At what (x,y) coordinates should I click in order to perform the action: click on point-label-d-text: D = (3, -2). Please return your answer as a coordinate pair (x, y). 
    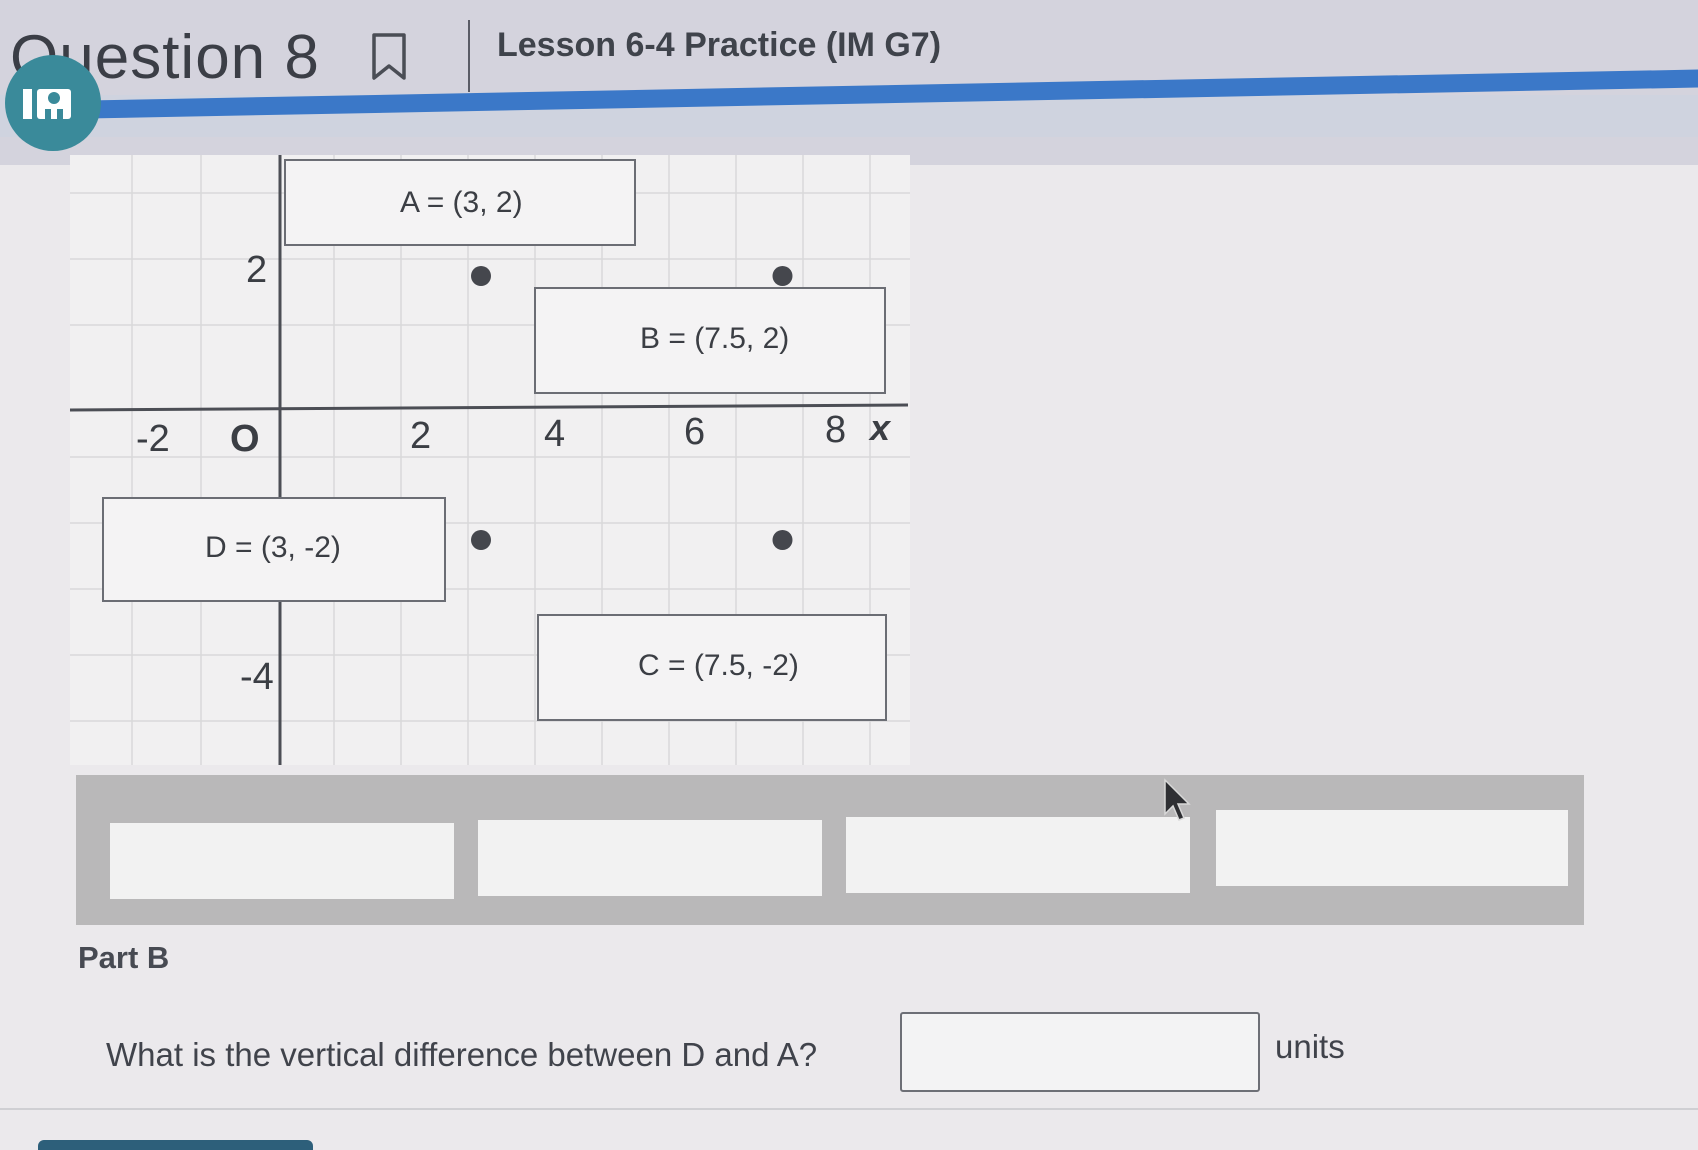
    Looking at the image, I should click on (273, 547).